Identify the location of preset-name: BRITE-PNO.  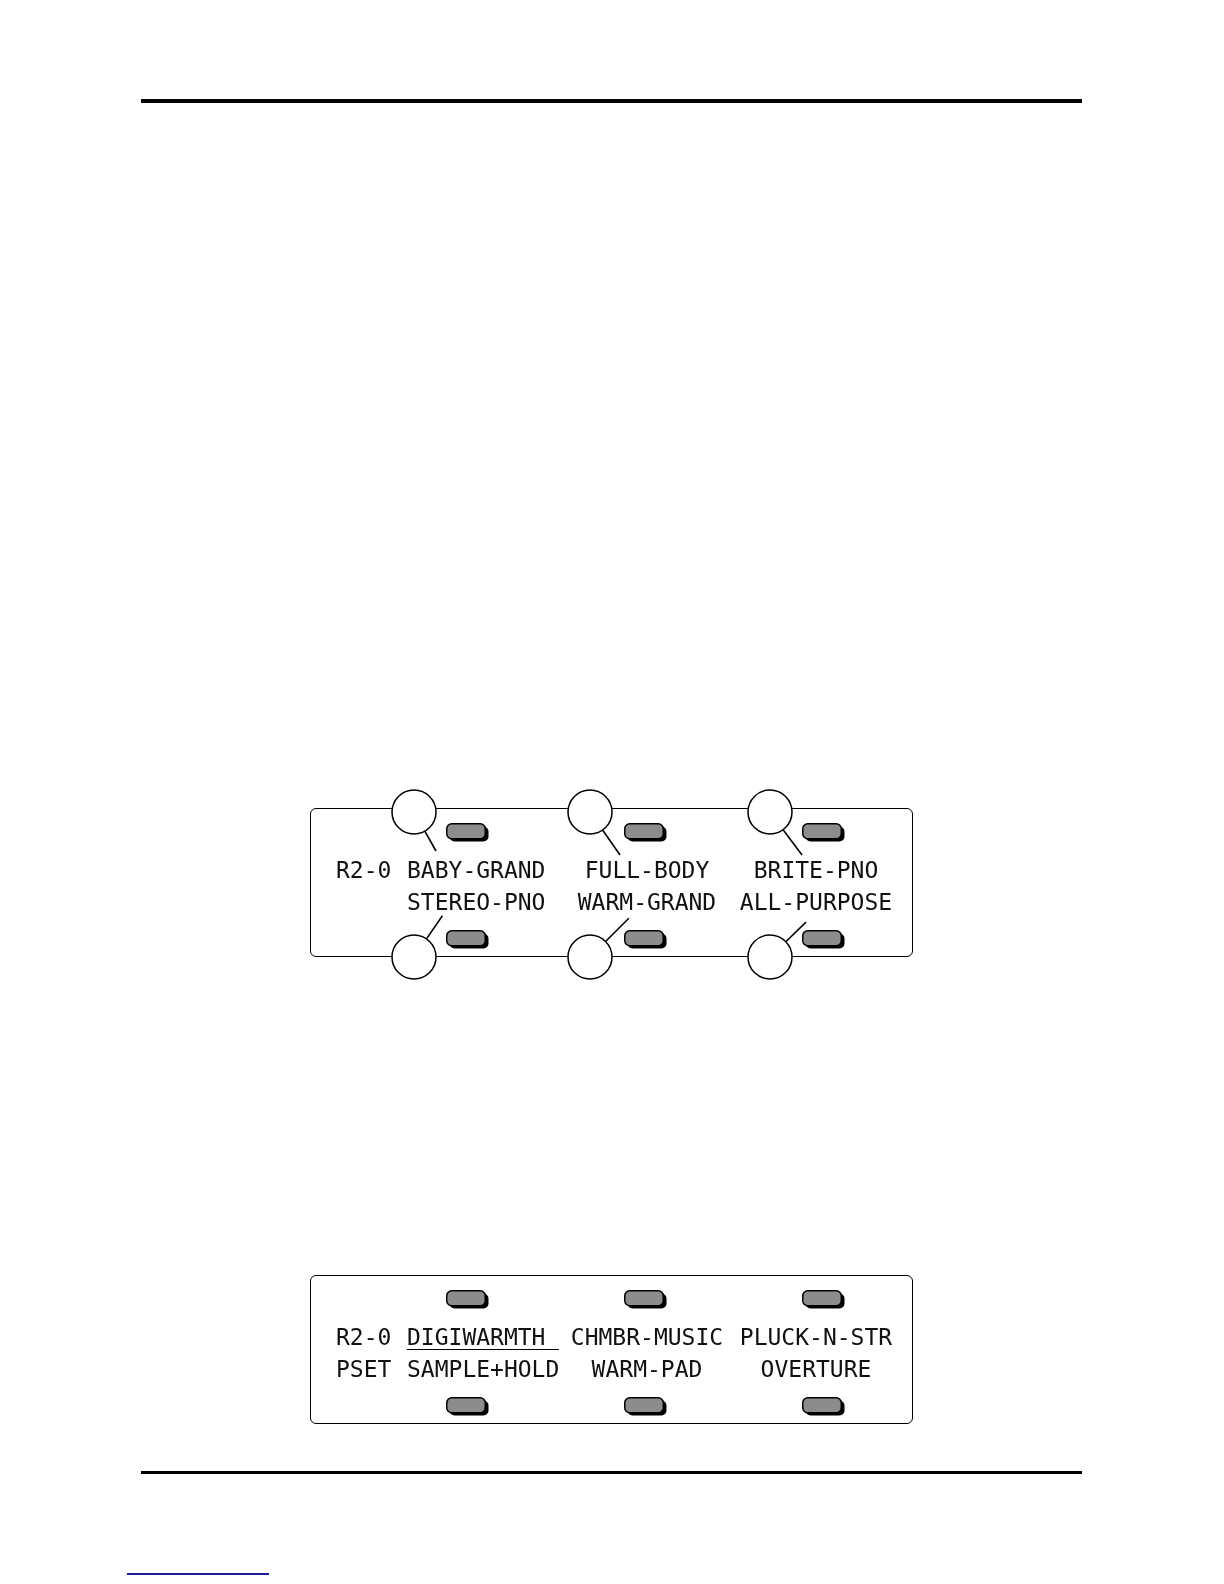
(816, 870).